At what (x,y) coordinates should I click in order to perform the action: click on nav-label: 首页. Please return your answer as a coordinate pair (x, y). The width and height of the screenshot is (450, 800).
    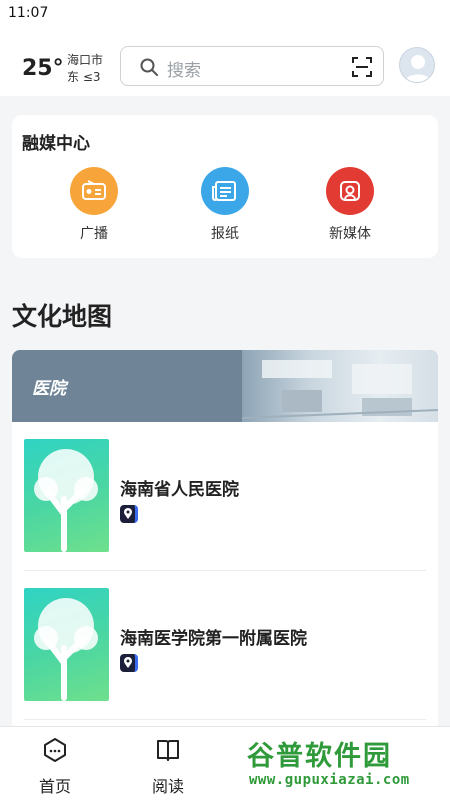
    Looking at the image, I should click on (54, 786).